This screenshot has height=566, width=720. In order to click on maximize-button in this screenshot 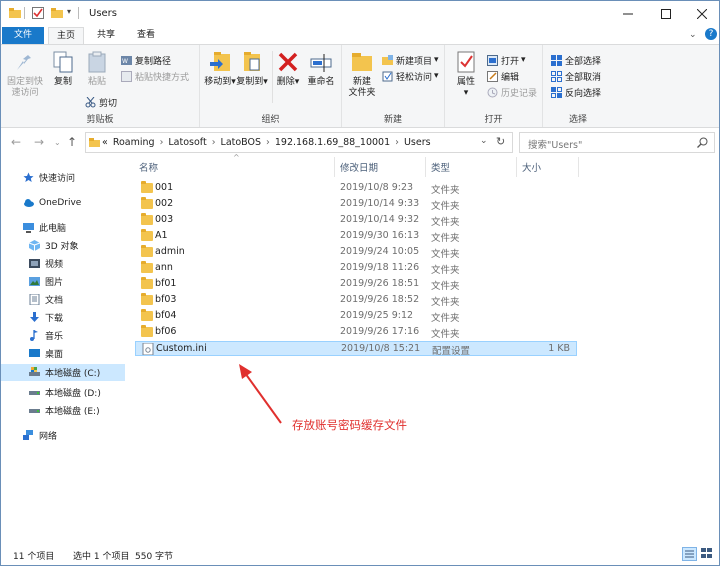, I will do `click(666, 14)`.